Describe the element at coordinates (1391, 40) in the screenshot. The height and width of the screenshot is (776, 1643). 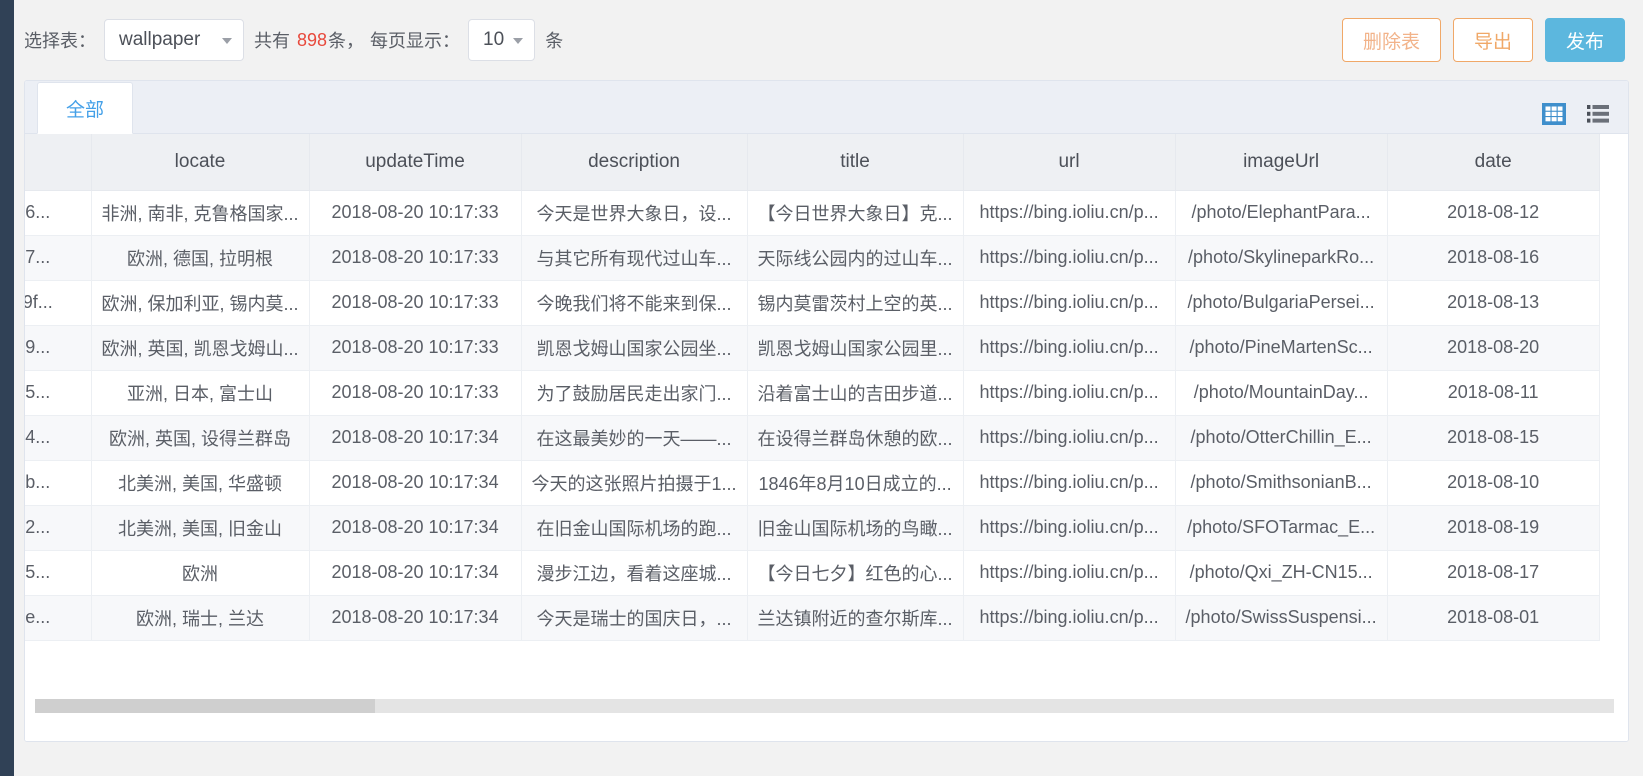
I see `delete-table-button: 删除表` at that location.